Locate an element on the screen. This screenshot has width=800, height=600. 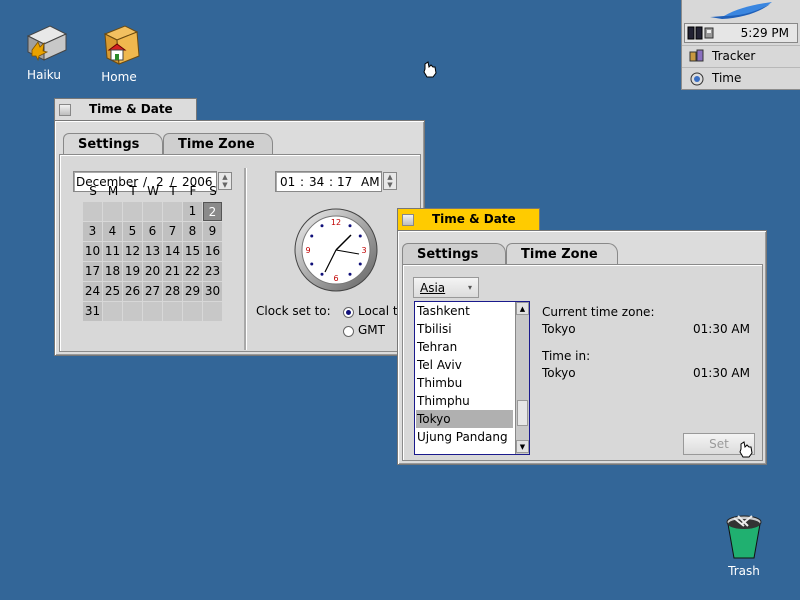
calendar-day: 15 is located at coordinates (192, 251).